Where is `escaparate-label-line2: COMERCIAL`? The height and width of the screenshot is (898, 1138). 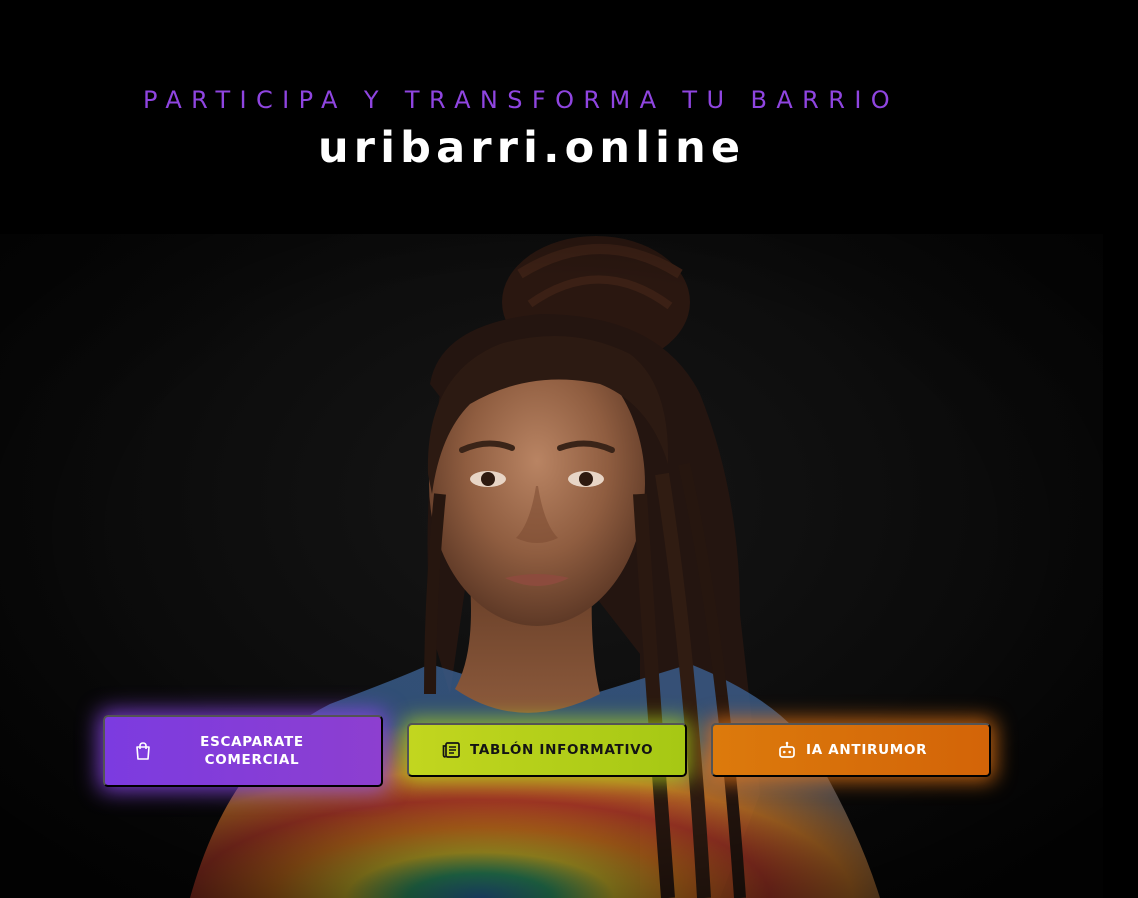 escaparate-label-line2: COMERCIAL is located at coordinates (252, 760).